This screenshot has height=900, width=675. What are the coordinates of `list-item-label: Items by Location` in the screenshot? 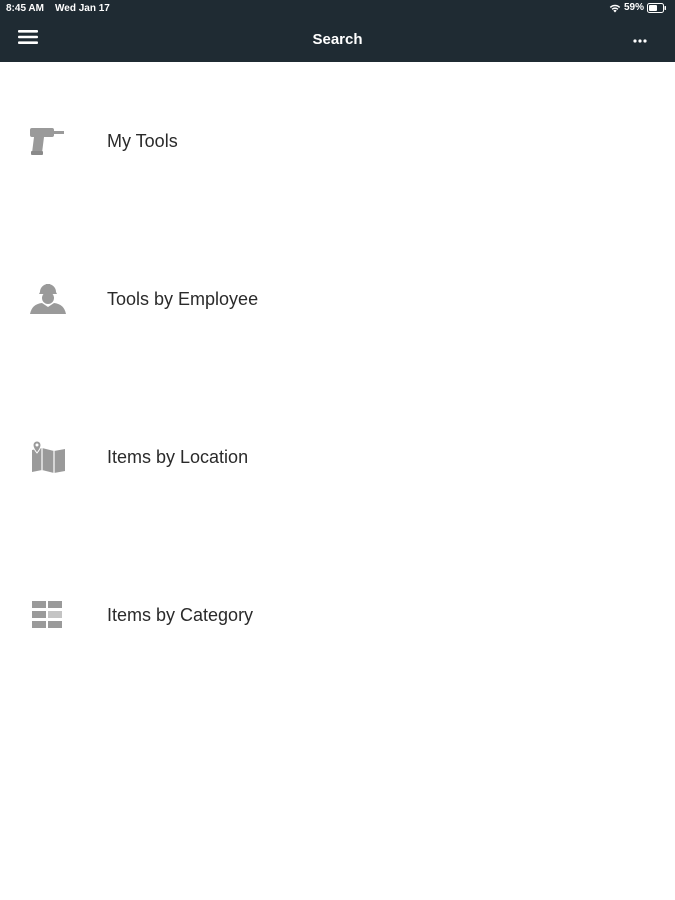 It's located at (178, 457).